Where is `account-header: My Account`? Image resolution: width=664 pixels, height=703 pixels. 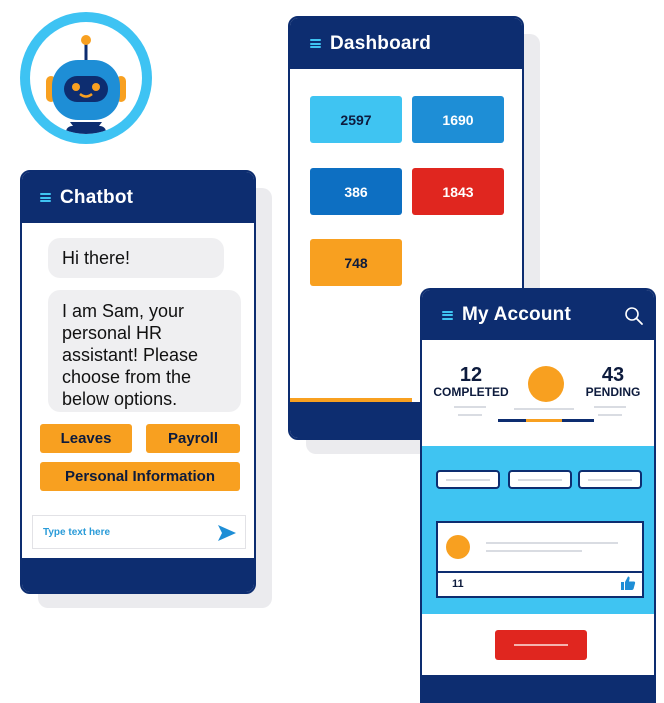
account-header: My Account is located at coordinates (538, 315).